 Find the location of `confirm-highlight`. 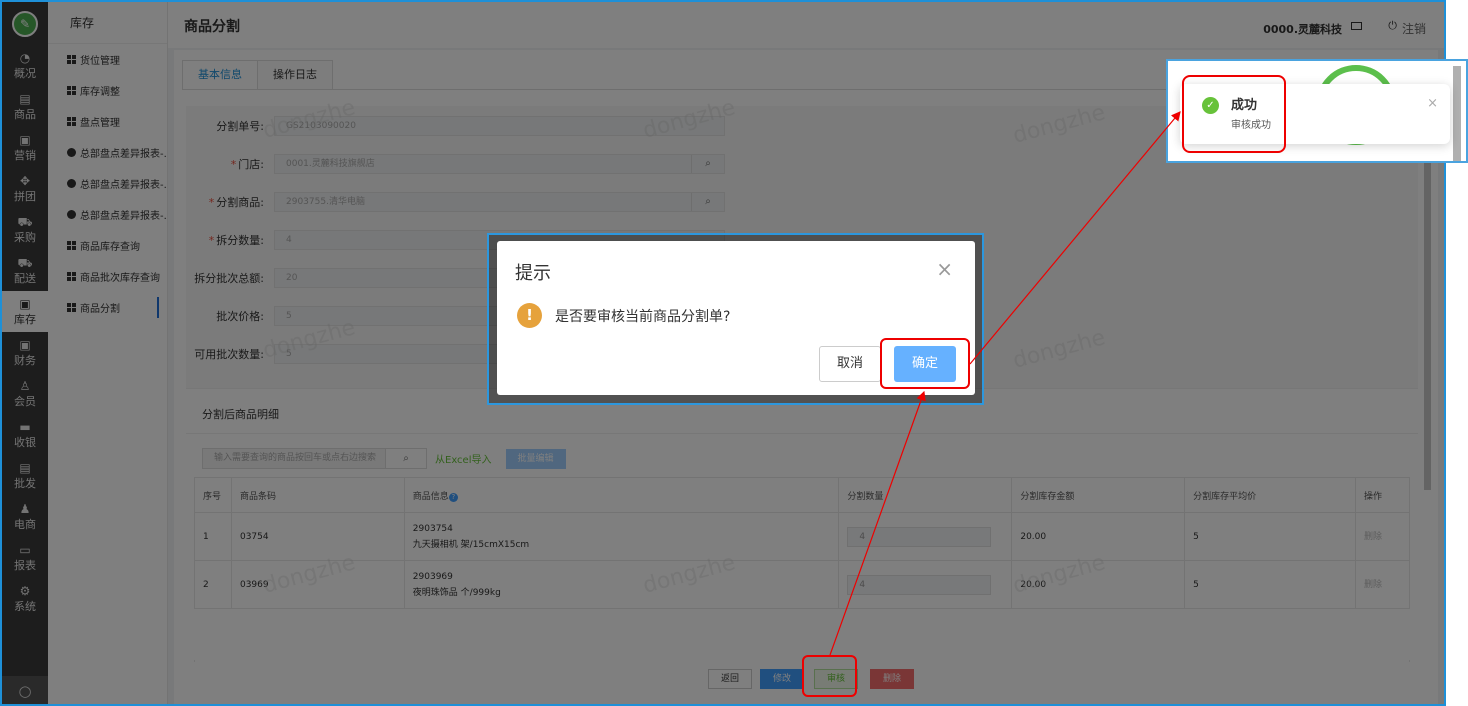

confirm-highlight is located at coordinates (925, 363).